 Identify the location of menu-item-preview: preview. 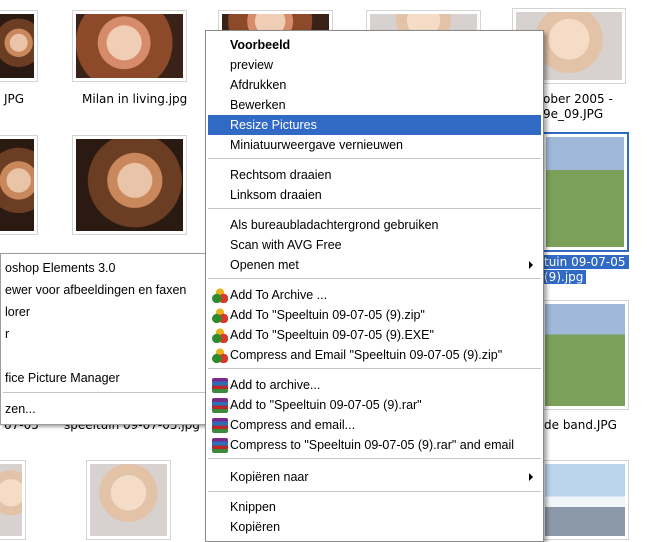
(374, 65).